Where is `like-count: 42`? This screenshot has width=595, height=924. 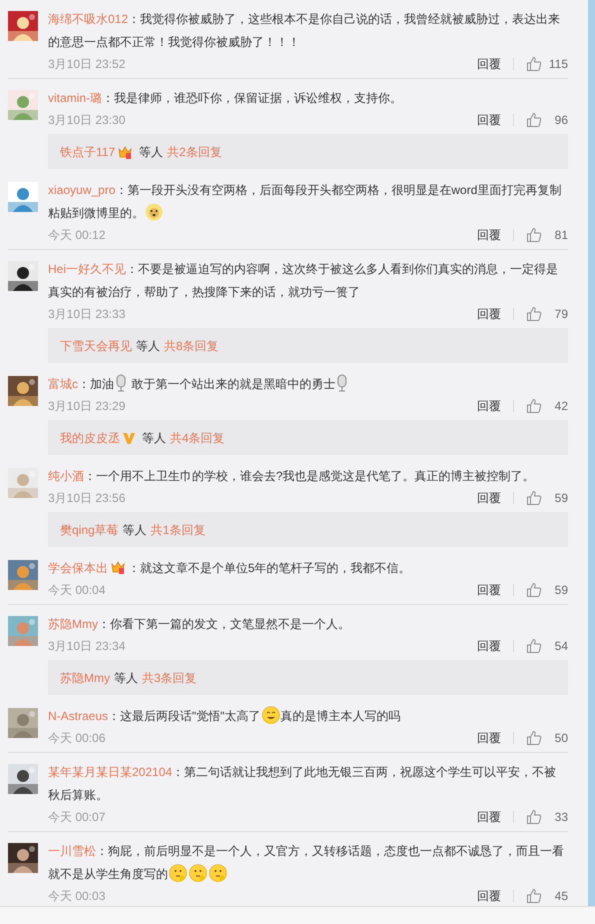 like-count: 42 is located at coordinates (561, 406).